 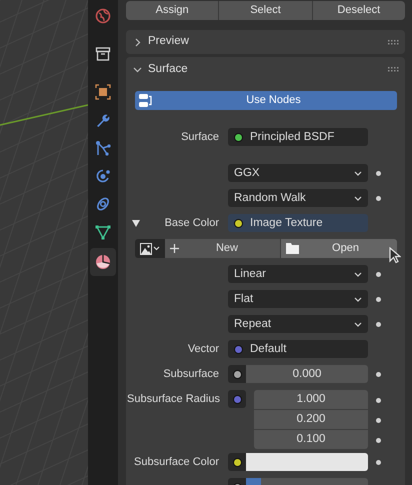 What do you see at coordinates (298, 137) in the screenshot?
I see `socket-field: Principled BSDF` at bounding box center [298, 137].